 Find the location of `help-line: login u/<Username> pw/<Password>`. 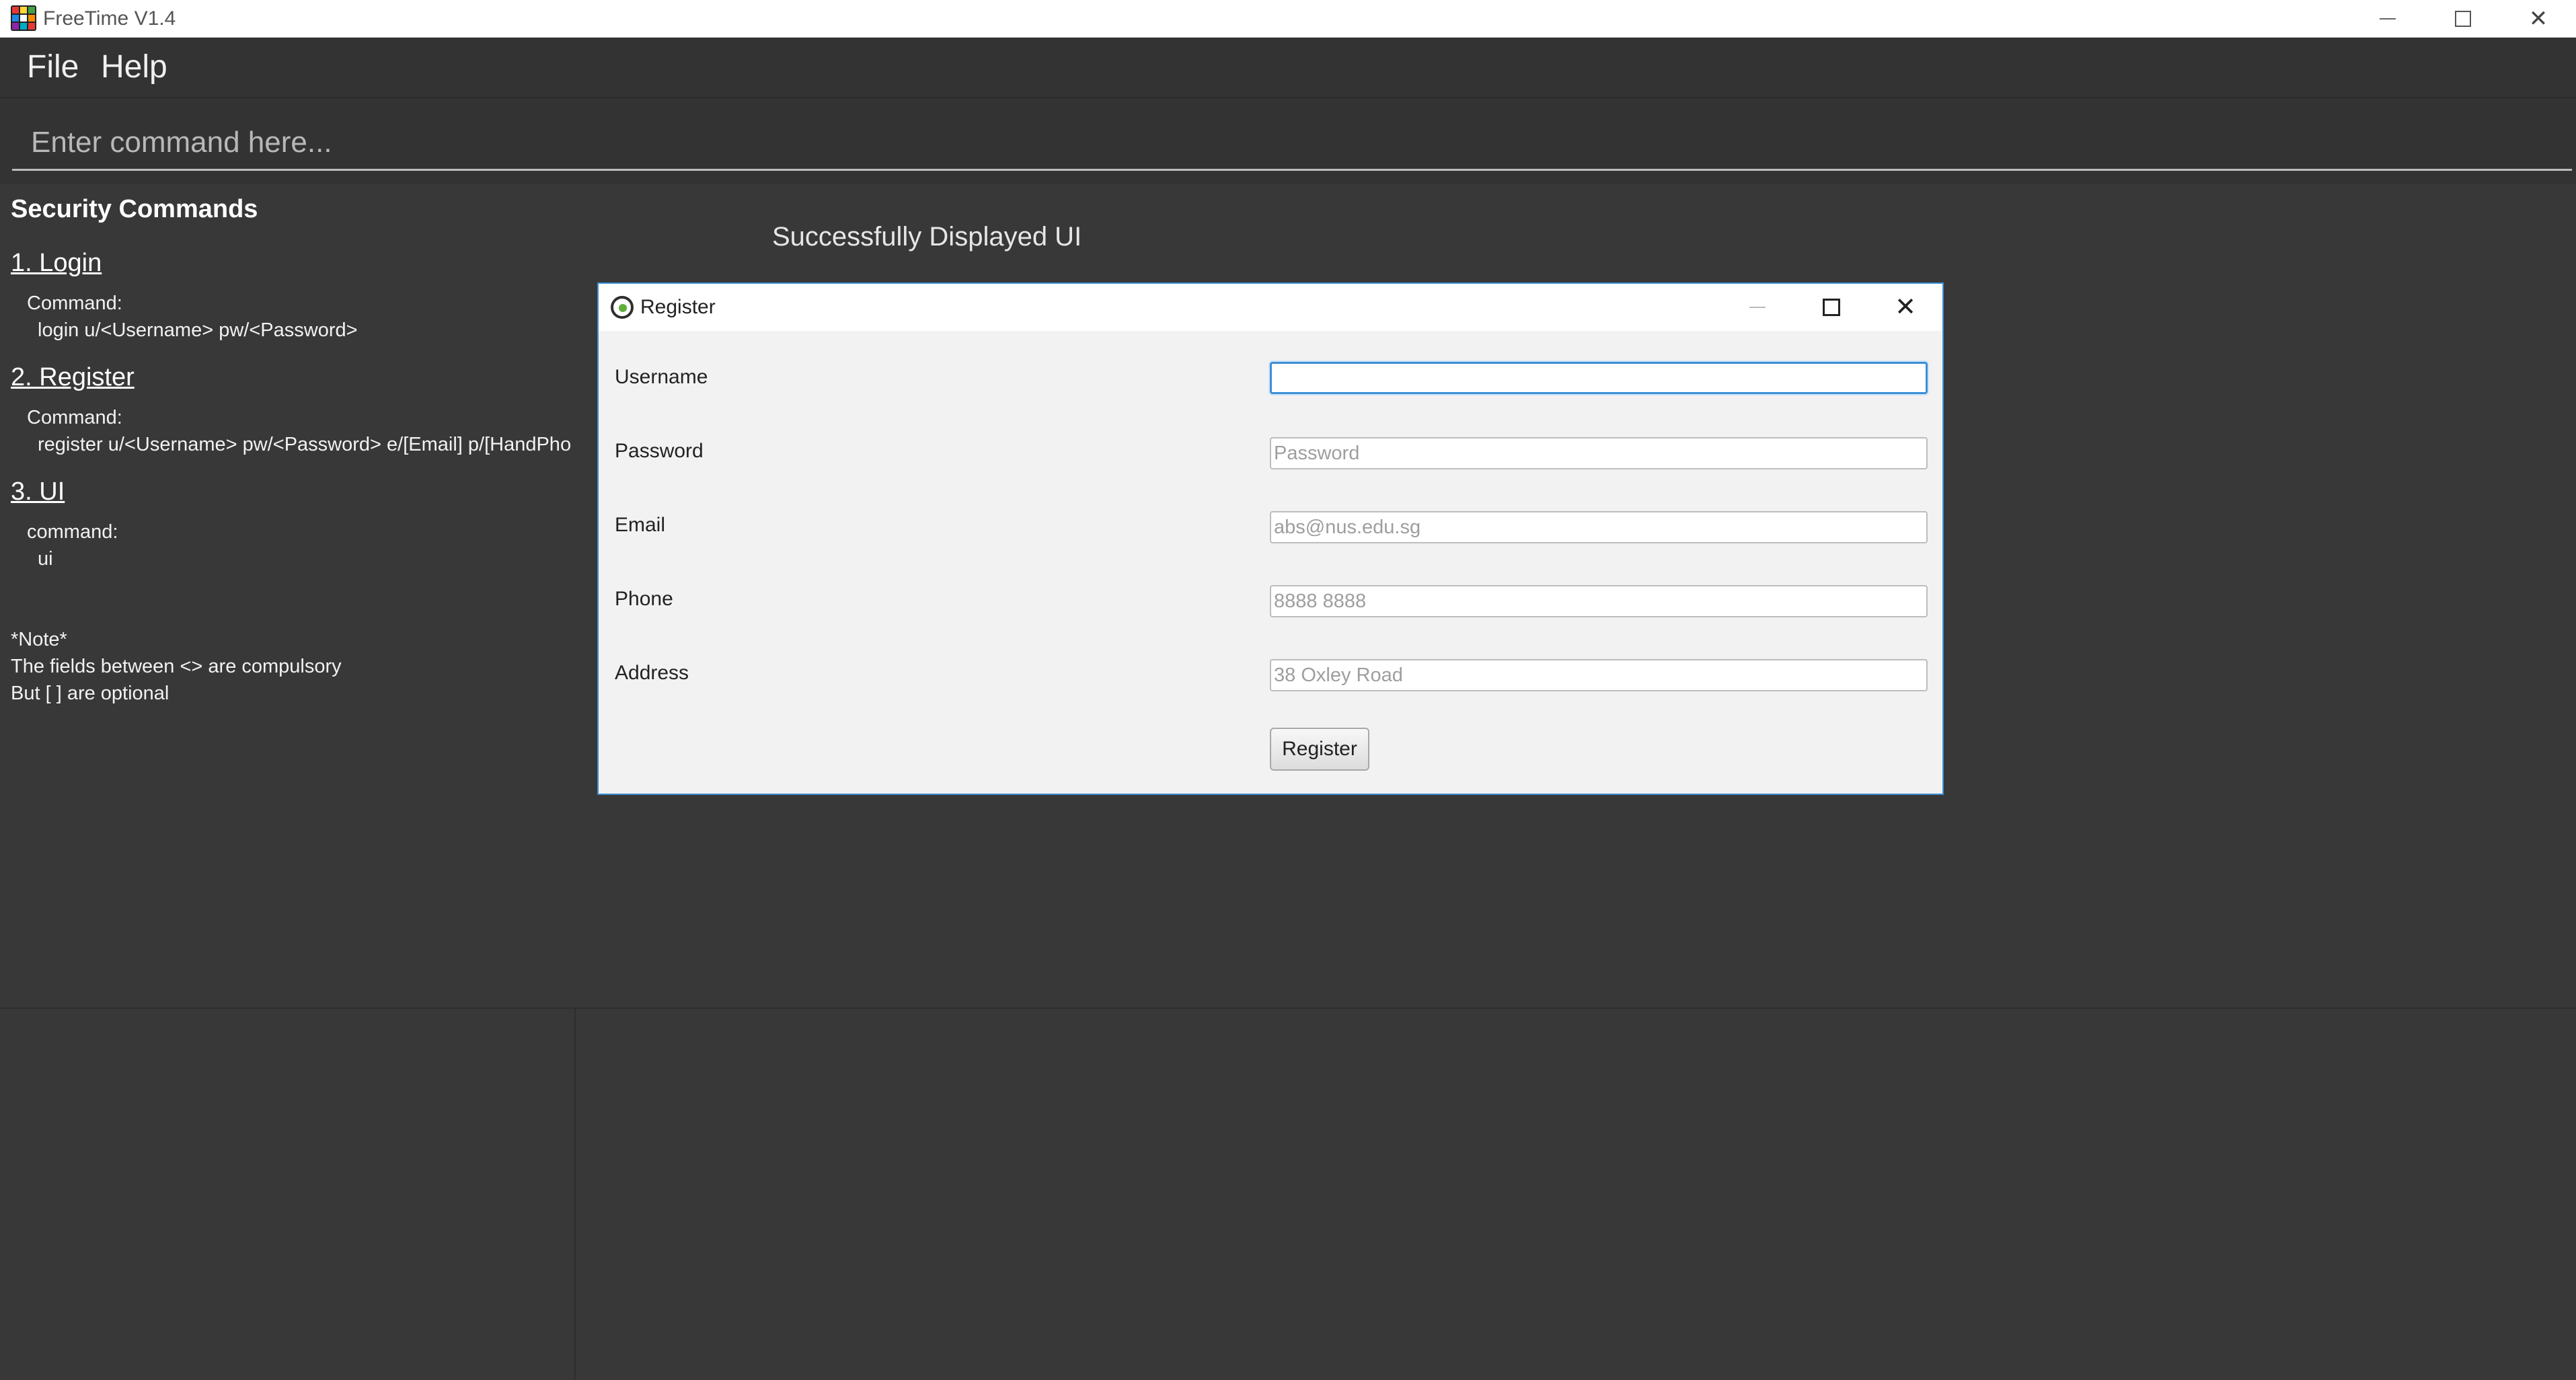

help-line: login u/<Username> pw/<Password> is located at coordinates (198, 330).